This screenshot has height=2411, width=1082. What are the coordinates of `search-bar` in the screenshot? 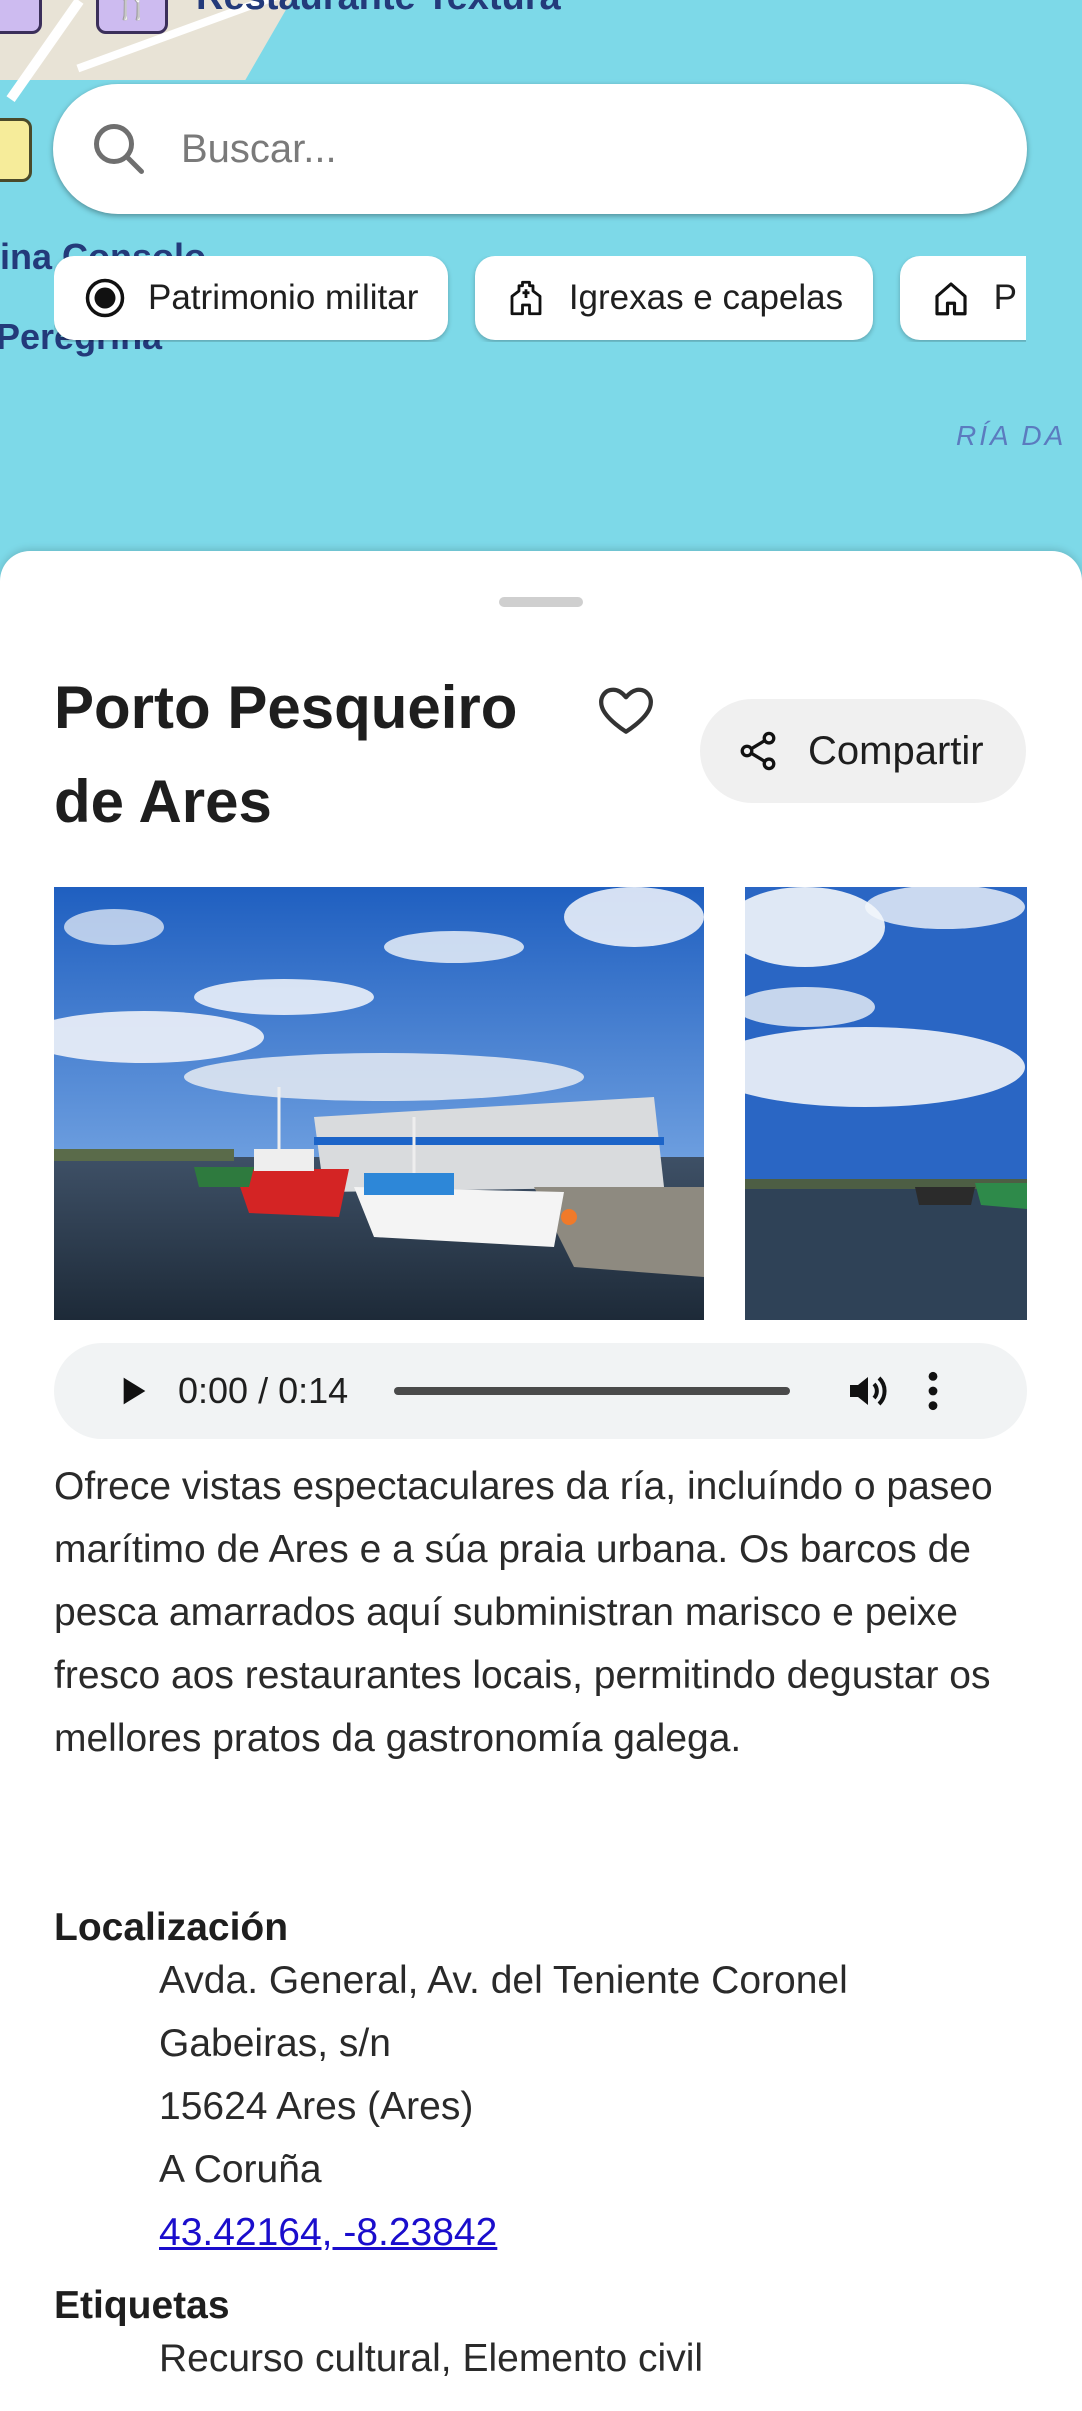 It's located at (540, 149).